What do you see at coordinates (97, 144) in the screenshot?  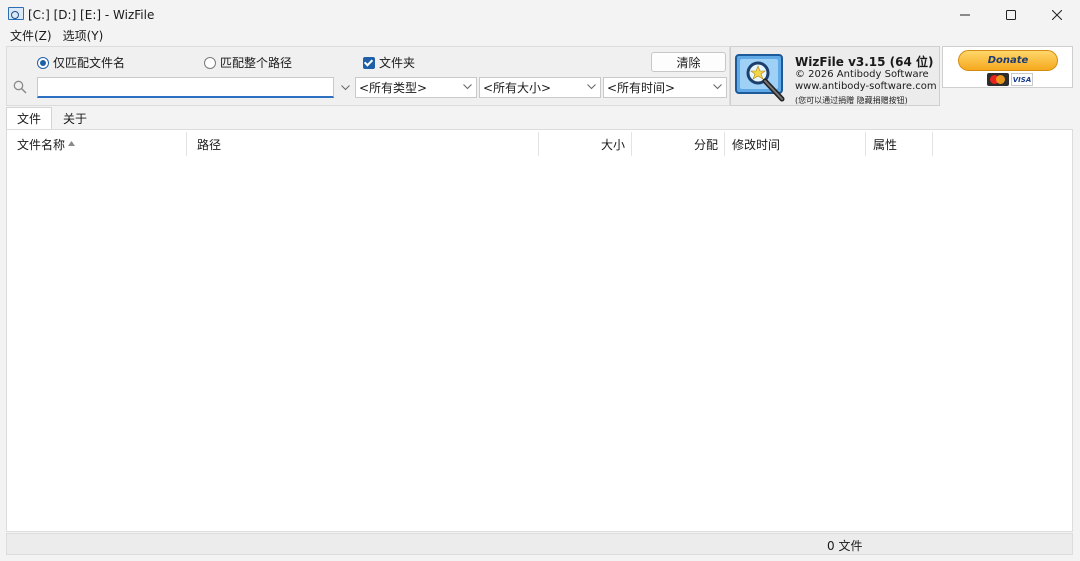 I see `column-header-name: 文件名称` at bounding box center [97, 144].